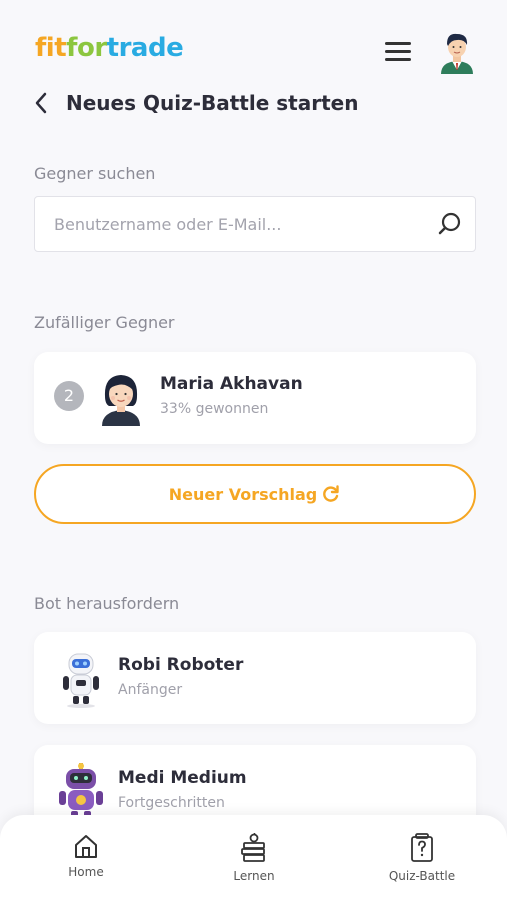  I want to click on bottom-nav: Home Lernen Quiz-Battle, so click(253, 857).